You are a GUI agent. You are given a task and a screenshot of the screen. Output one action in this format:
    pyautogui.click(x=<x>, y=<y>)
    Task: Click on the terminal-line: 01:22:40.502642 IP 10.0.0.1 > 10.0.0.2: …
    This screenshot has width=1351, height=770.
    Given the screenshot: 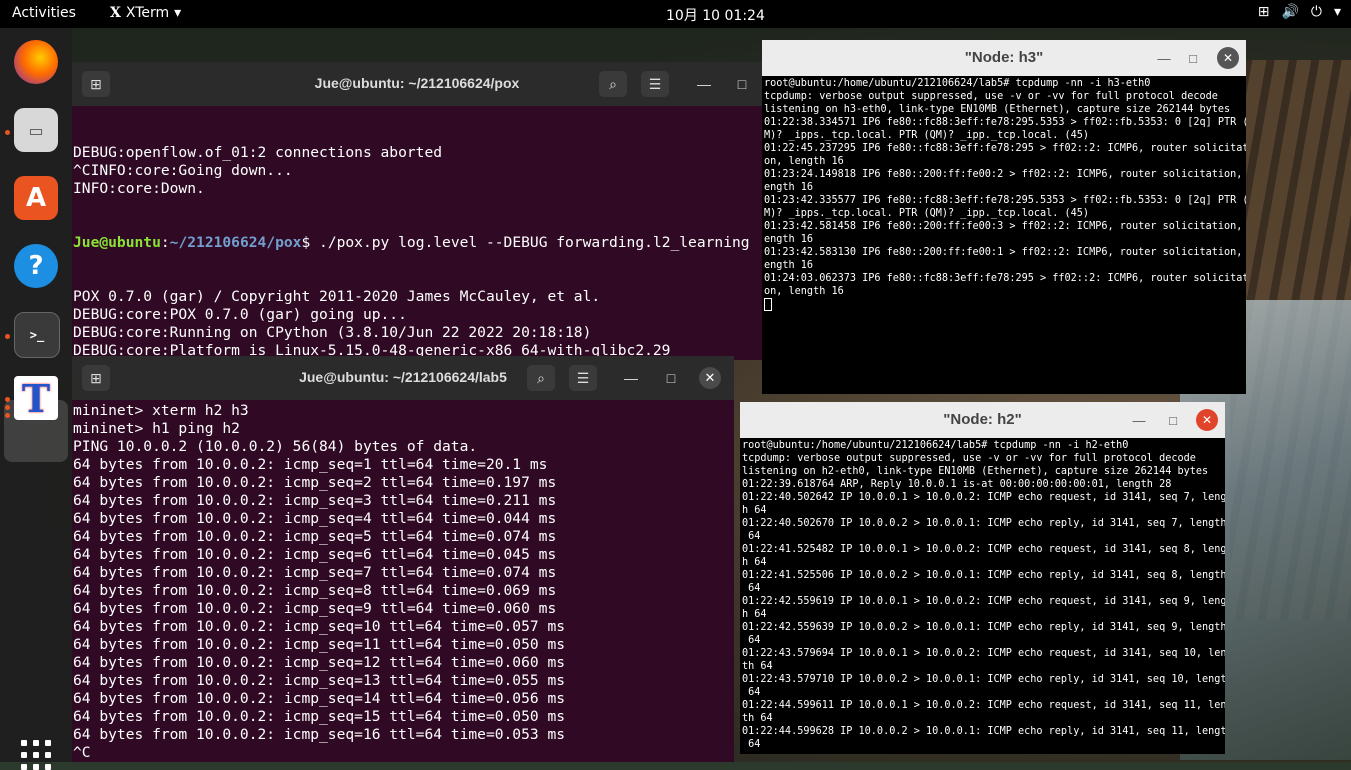 What is the action you would take?
    pyautogui.click(x=983, y=497)
    